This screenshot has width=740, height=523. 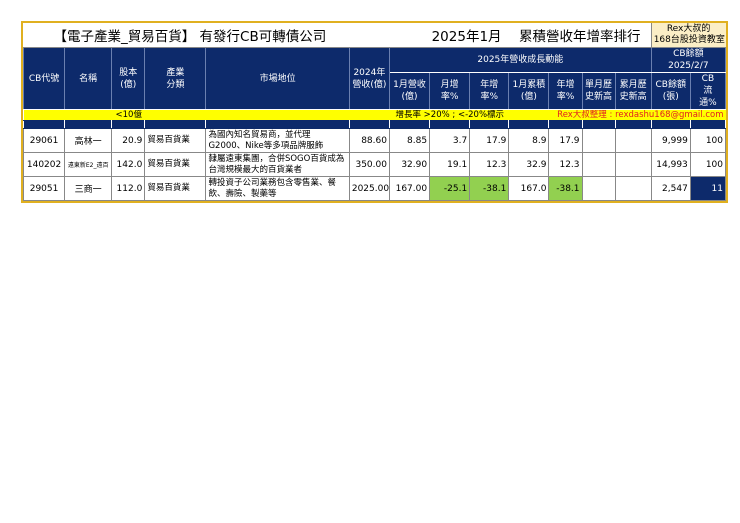 I want to click on cell-m-rev: 32.90, so click(x=409, y=164).